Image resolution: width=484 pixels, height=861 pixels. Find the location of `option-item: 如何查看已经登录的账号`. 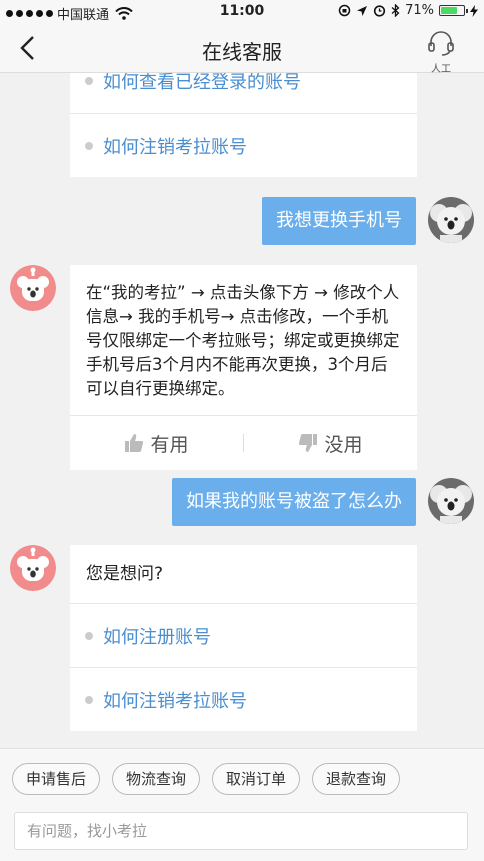

option-item: 如何查看已经登录的账号 is located at coordinates (243, 93).